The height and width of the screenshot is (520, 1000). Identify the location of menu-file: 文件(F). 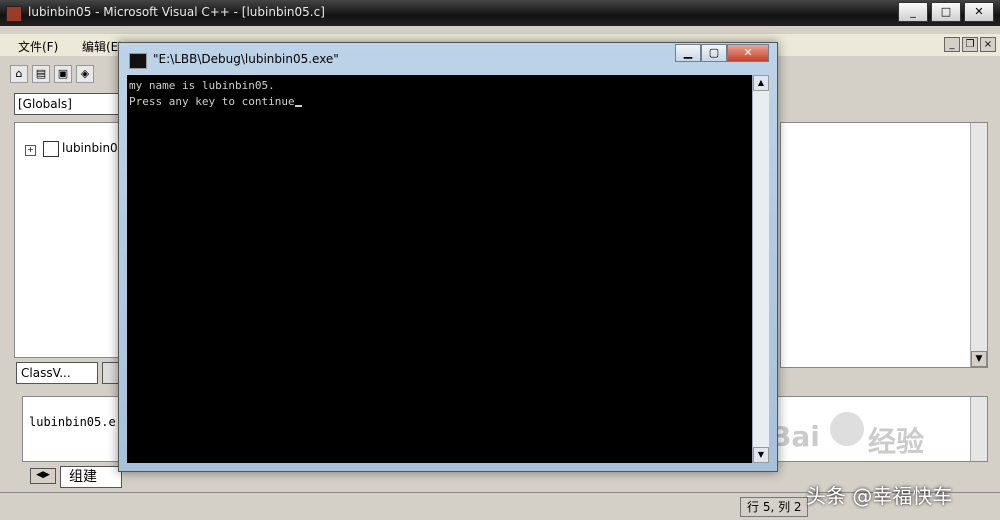
(38, 46).